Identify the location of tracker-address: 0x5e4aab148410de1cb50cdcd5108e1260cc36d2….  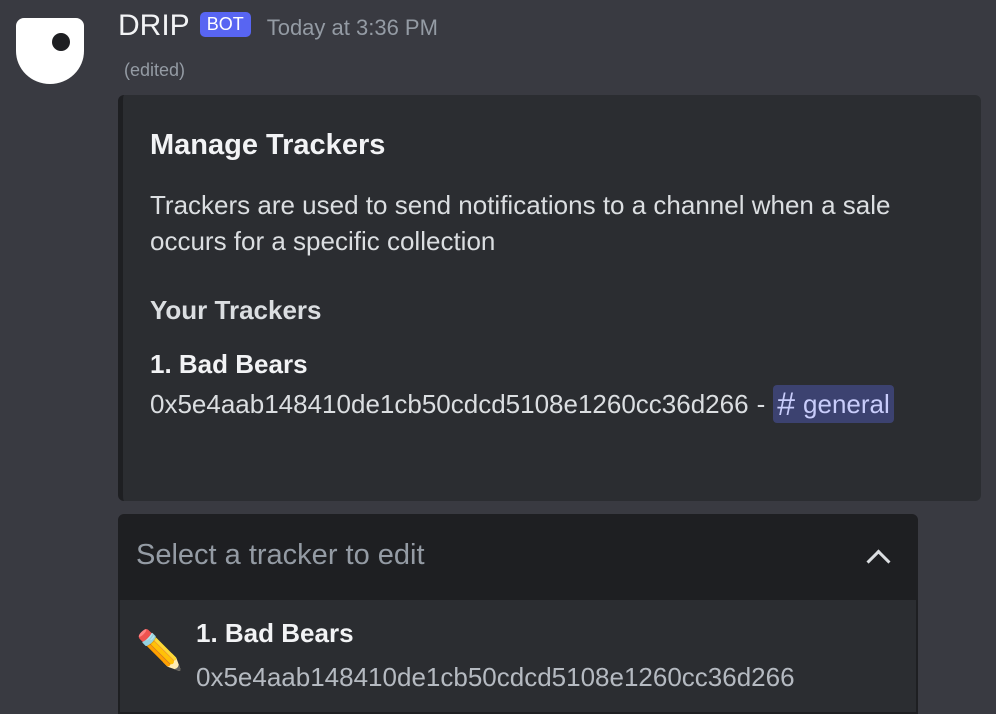
(449, 403).